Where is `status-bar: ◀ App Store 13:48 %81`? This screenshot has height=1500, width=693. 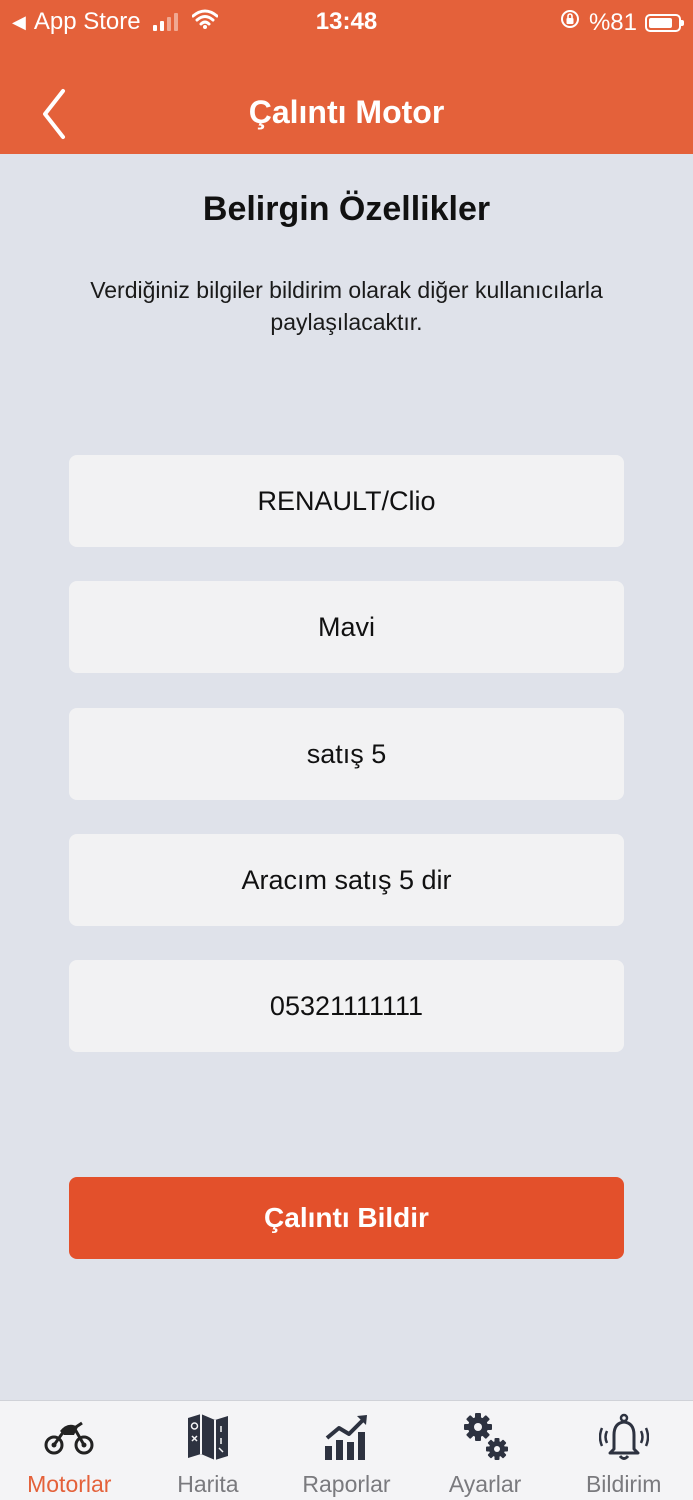 status-bar: ◀ App Store 13:48 %81 is located at coordinates (346, 22).